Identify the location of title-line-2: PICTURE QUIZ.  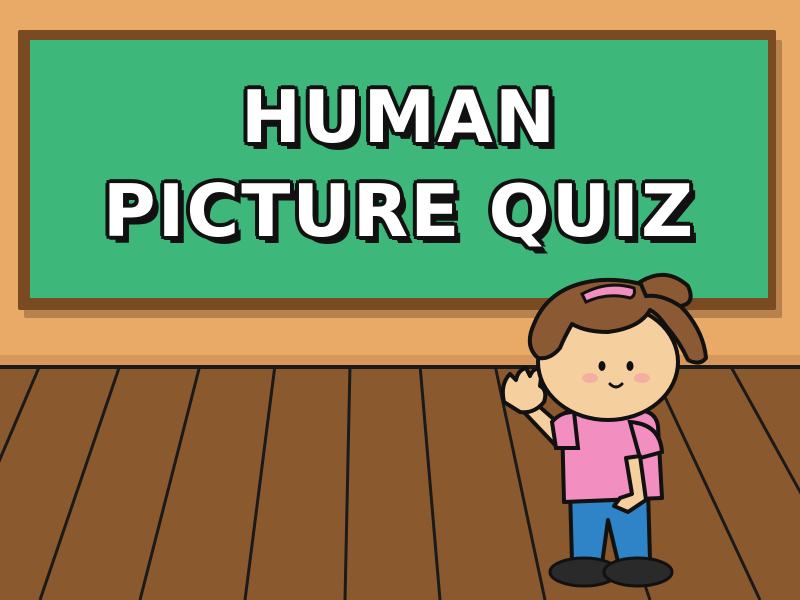
(399, 211).